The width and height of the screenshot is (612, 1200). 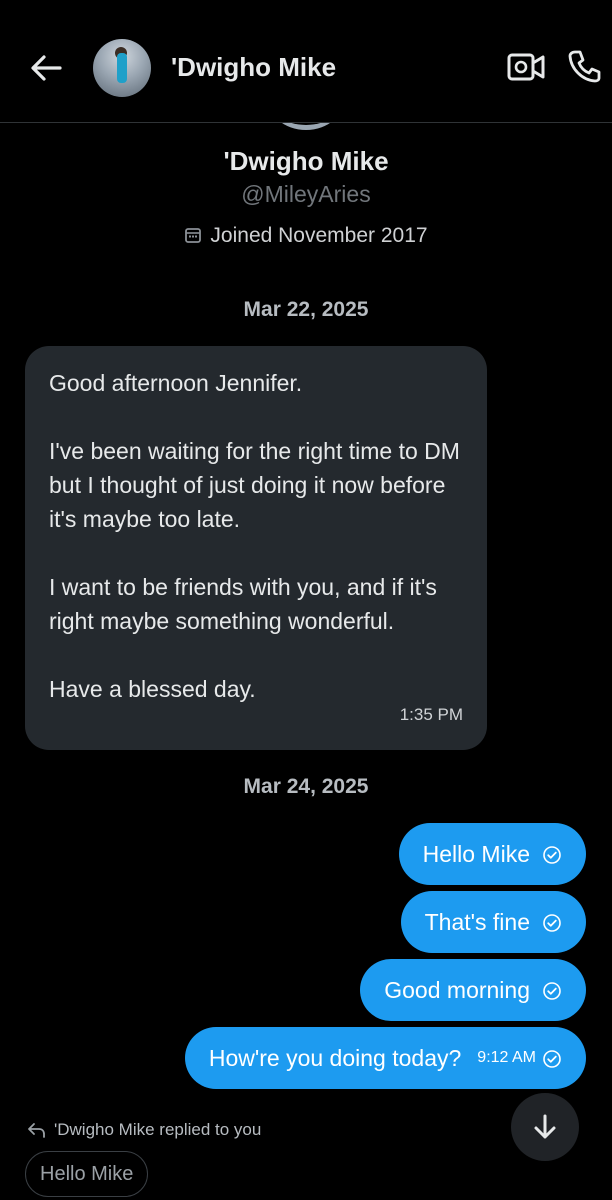 I want to click on calendar-icon, so click(x=193, y=238).